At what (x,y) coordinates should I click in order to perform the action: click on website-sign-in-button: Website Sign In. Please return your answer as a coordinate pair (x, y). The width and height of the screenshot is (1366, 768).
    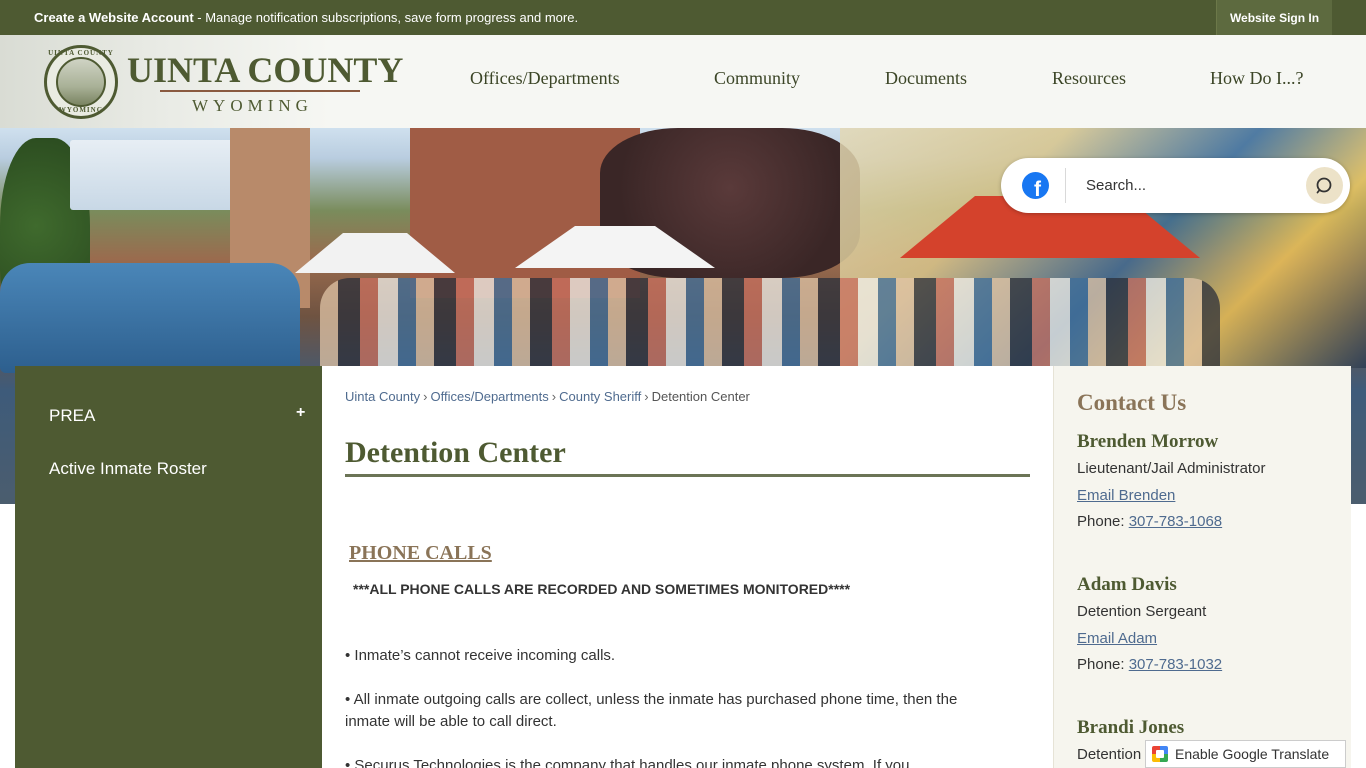
    Looking at the image, I should click on (1274, 17).